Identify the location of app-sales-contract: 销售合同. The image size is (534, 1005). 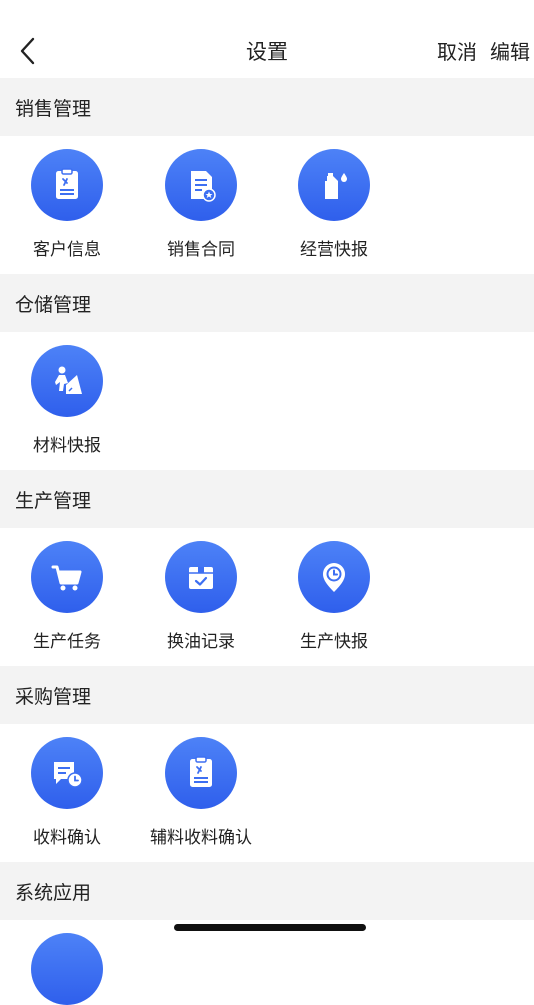
(201, 204).